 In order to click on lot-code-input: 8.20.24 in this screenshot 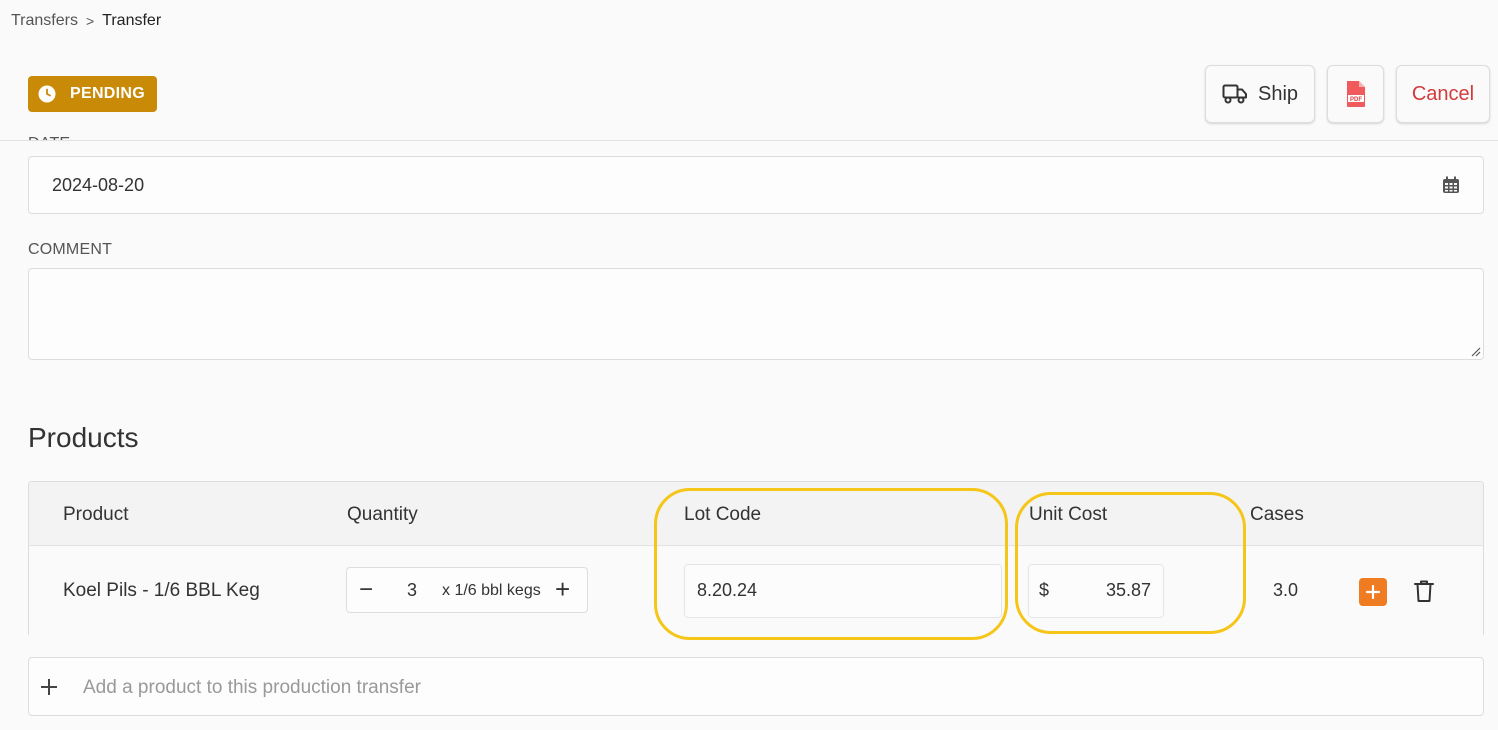, I will do `click(843, 591)`.